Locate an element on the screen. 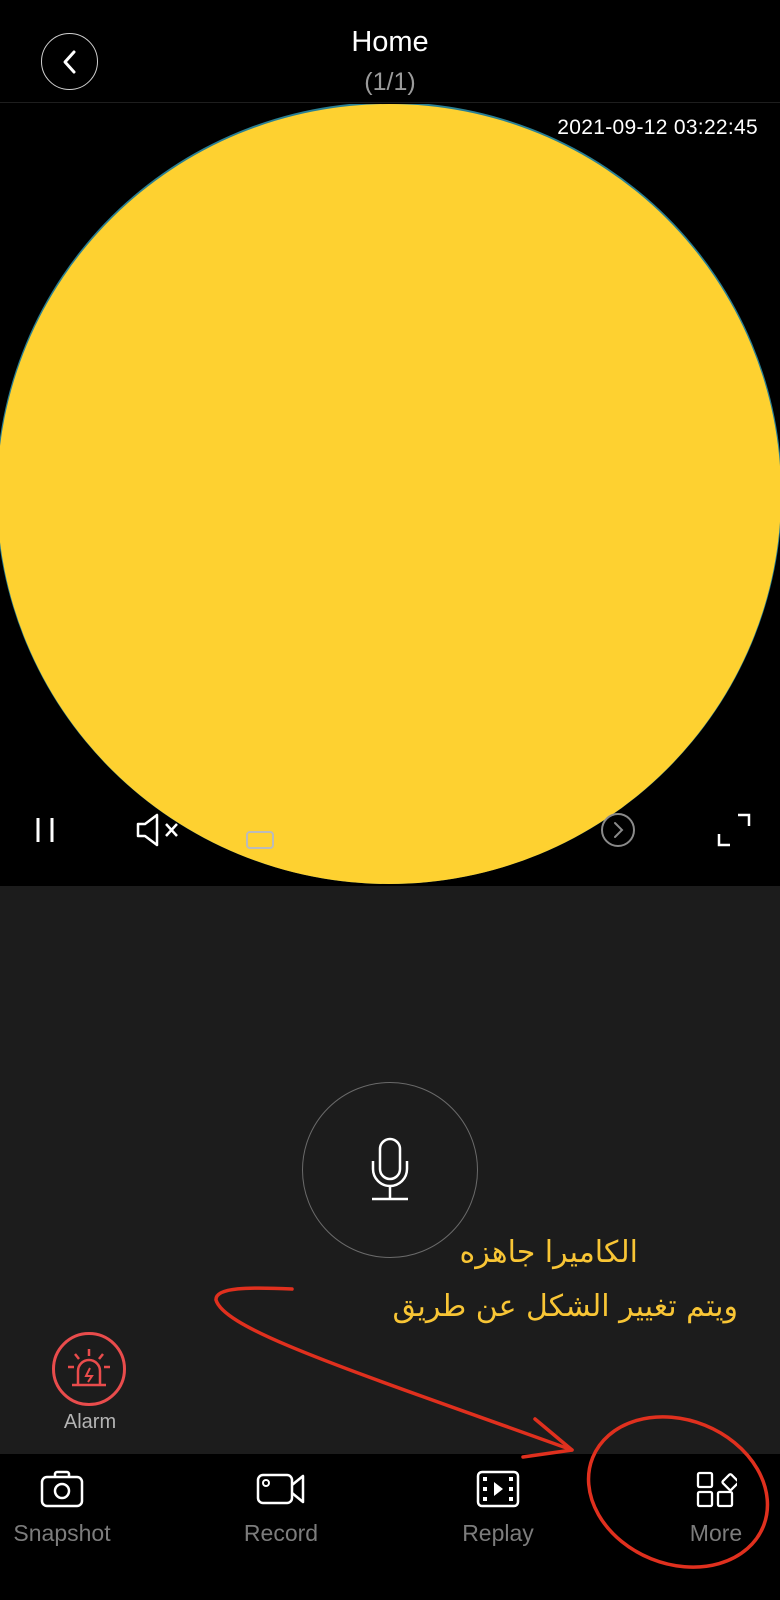 The height and width of the screenshot is (1600, 780). grid-more-icon is located at coordinates (716, 1489).